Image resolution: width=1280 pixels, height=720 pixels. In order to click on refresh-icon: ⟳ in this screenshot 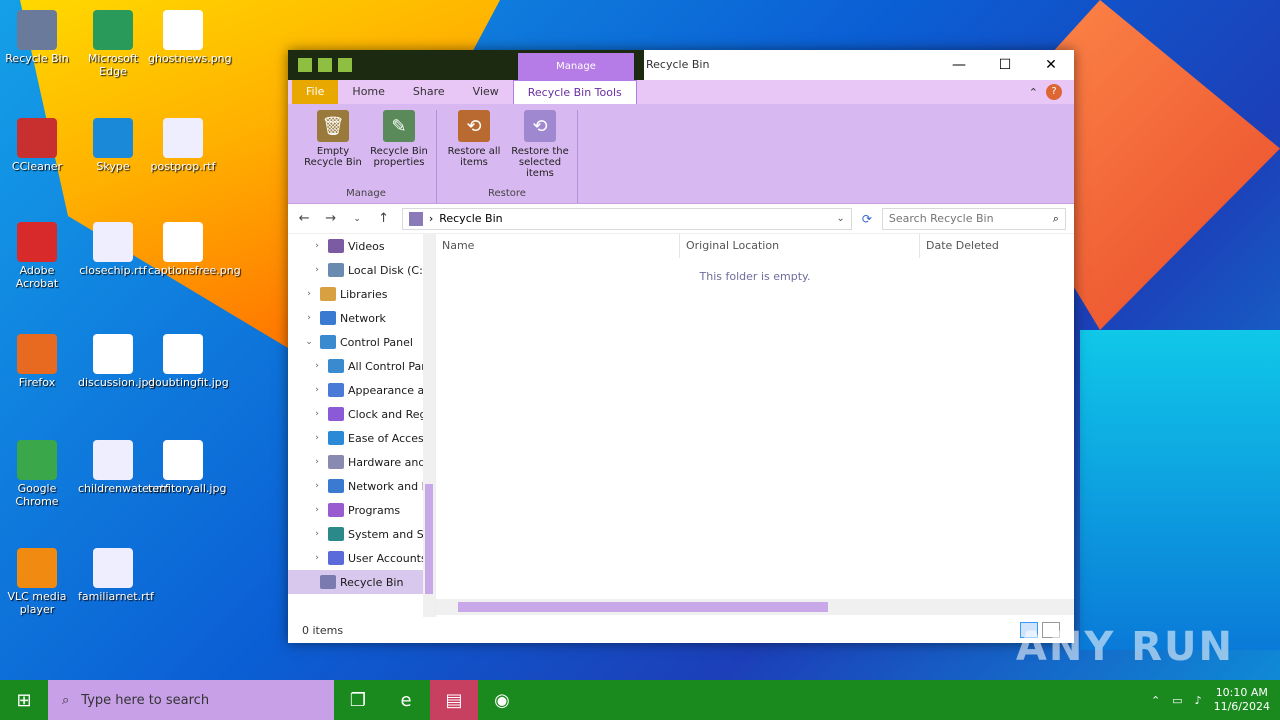, I will do `click(867, 219)`.